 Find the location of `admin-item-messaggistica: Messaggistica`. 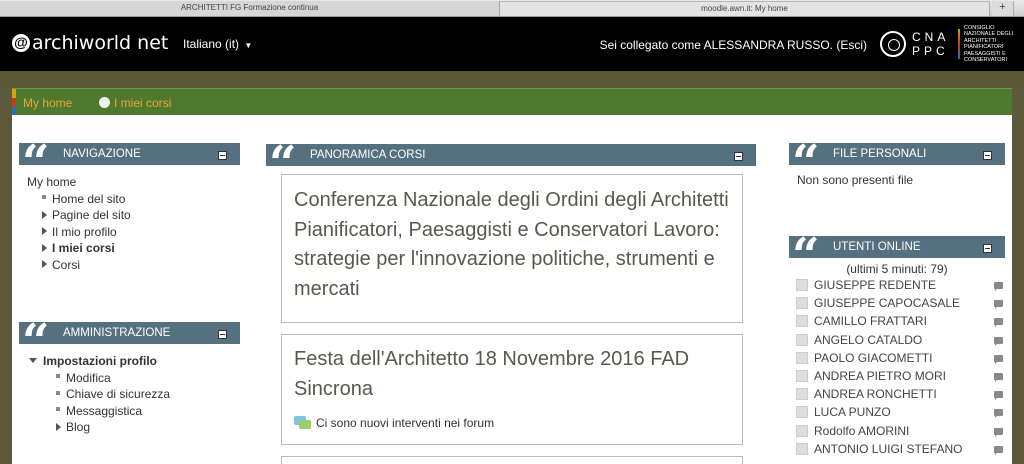

admin-item-messaggistica: Messaggistica is located at coordinates (148, 411).